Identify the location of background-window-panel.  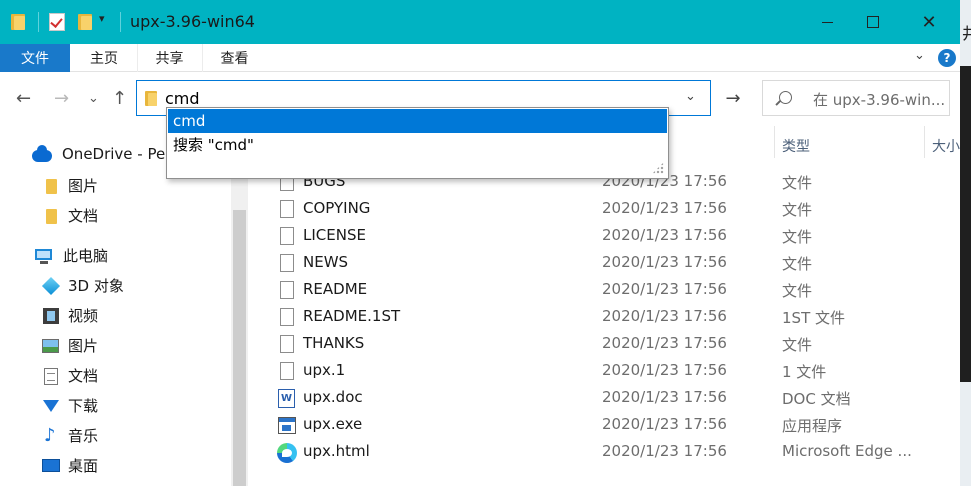
(965, 224).